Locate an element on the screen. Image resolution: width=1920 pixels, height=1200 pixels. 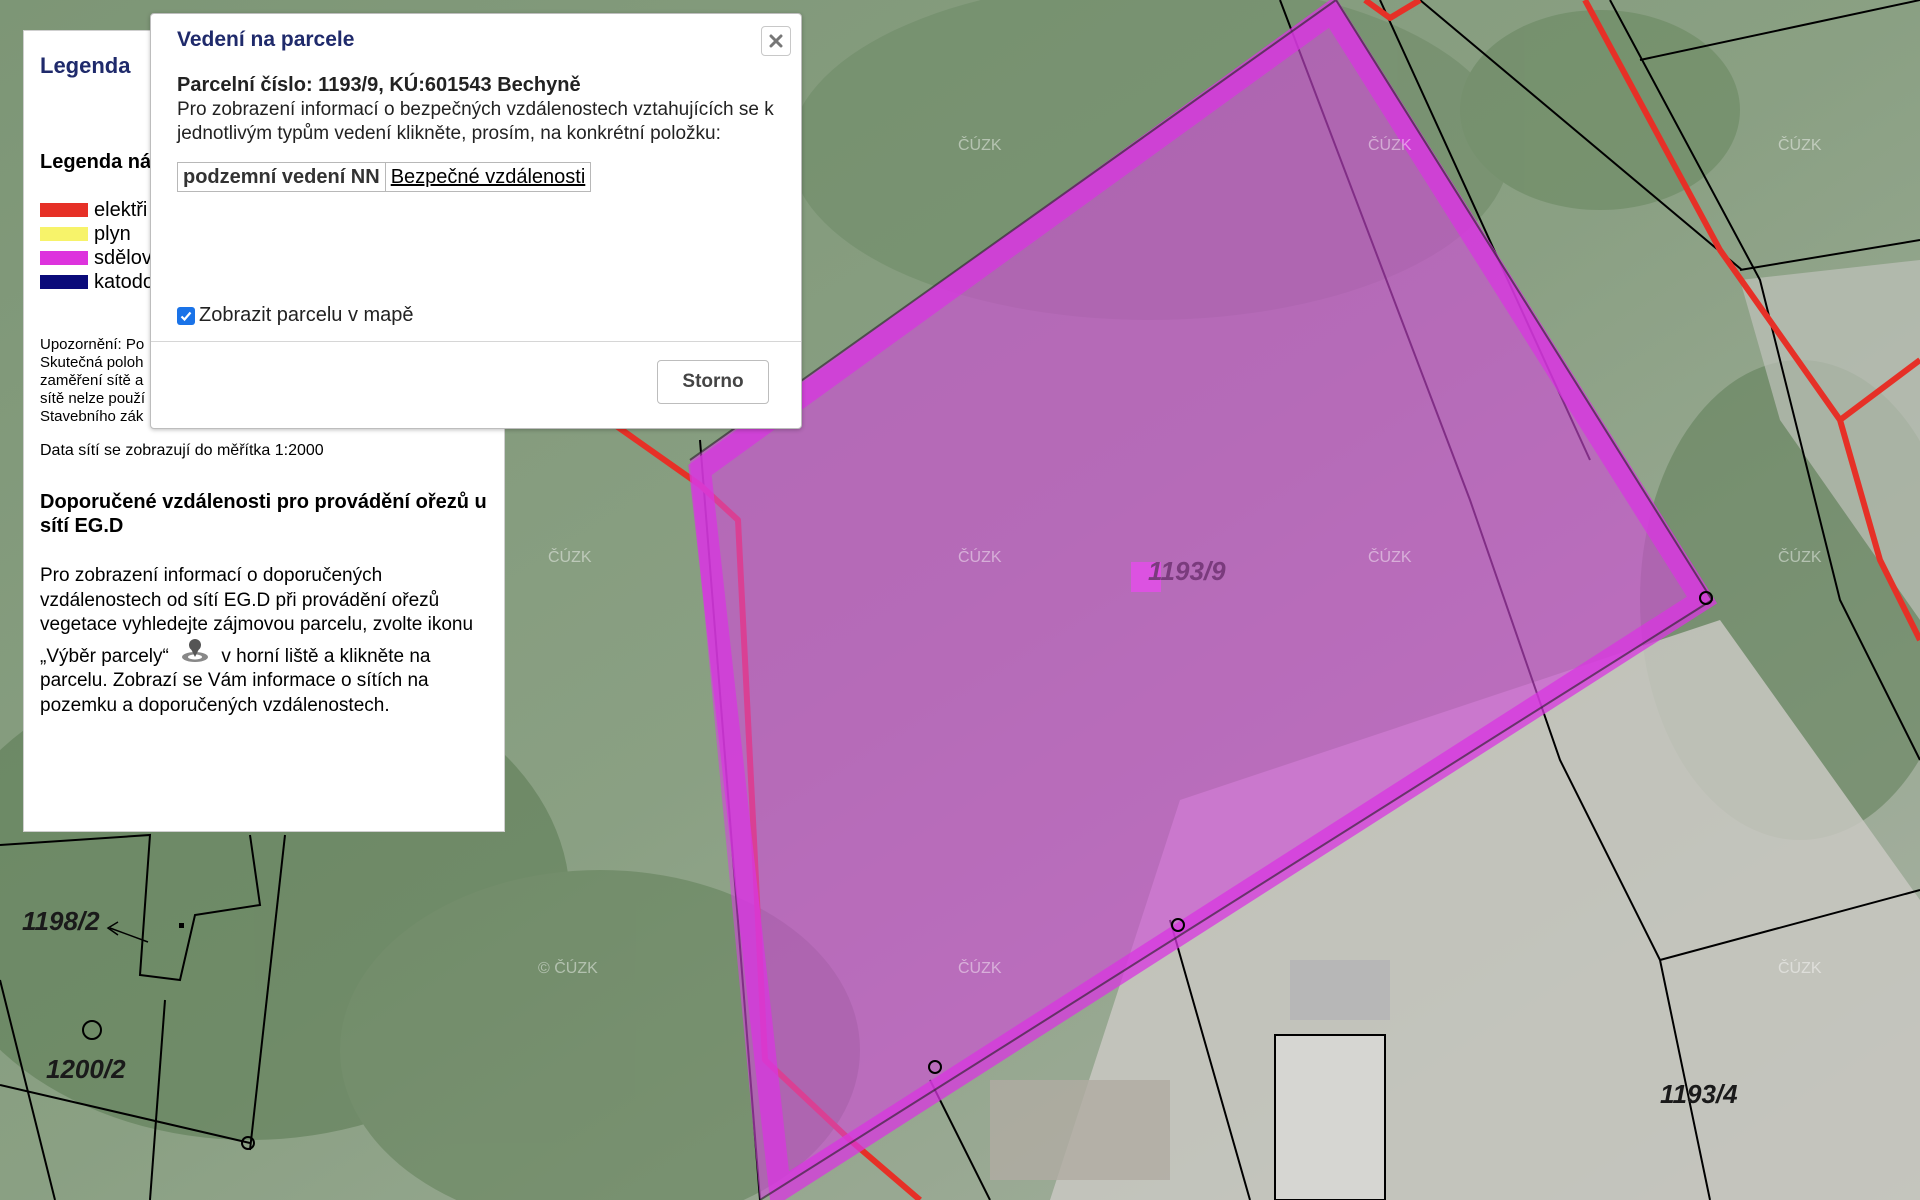
parcel-label-1193-4: 1193/4 is located at coordinates (1699, 1094).